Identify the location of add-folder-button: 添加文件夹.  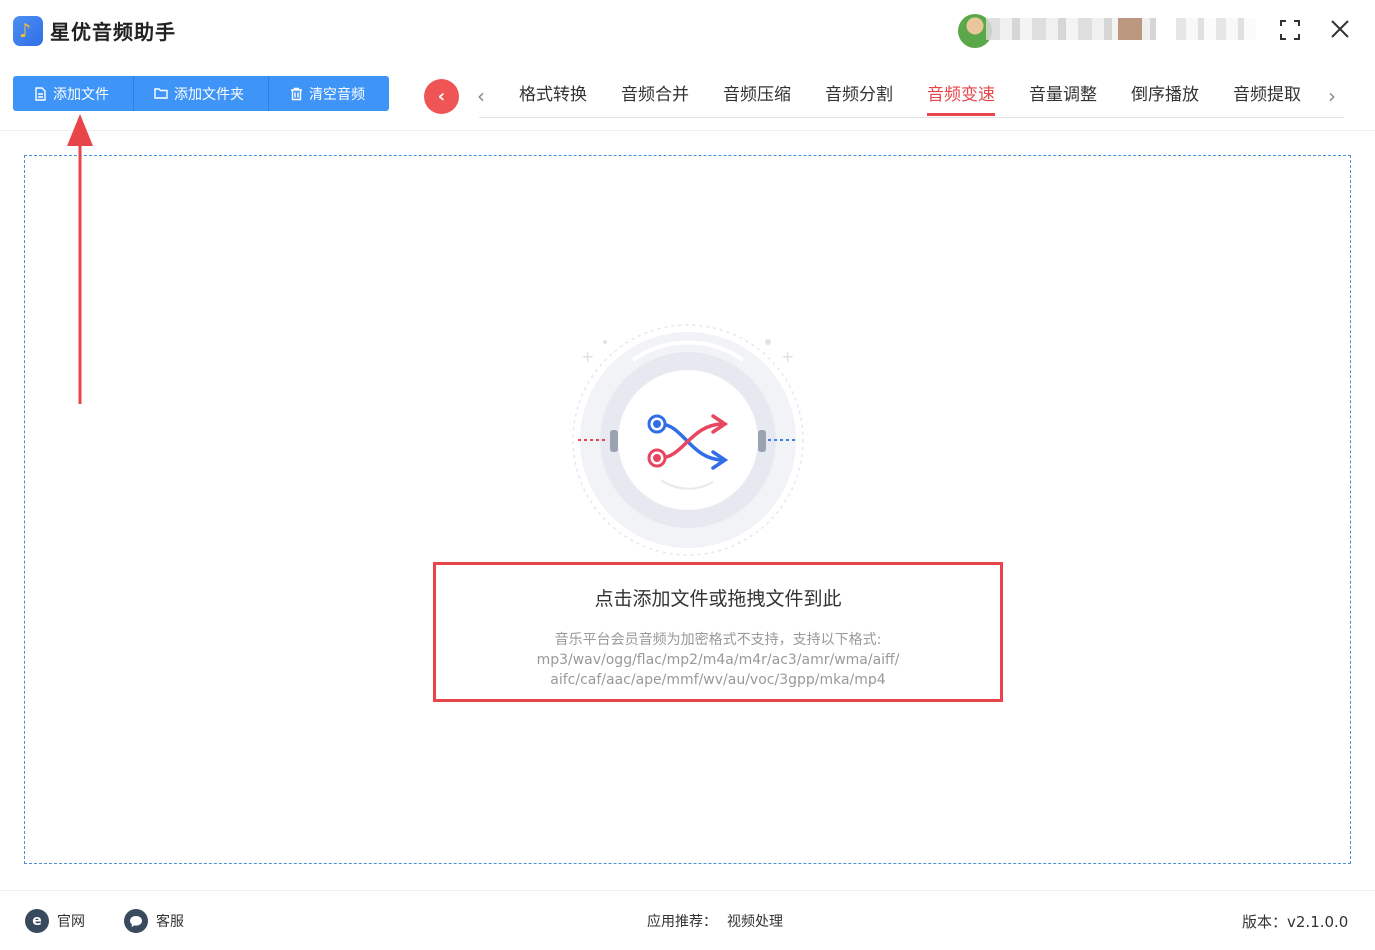
(201, 93).